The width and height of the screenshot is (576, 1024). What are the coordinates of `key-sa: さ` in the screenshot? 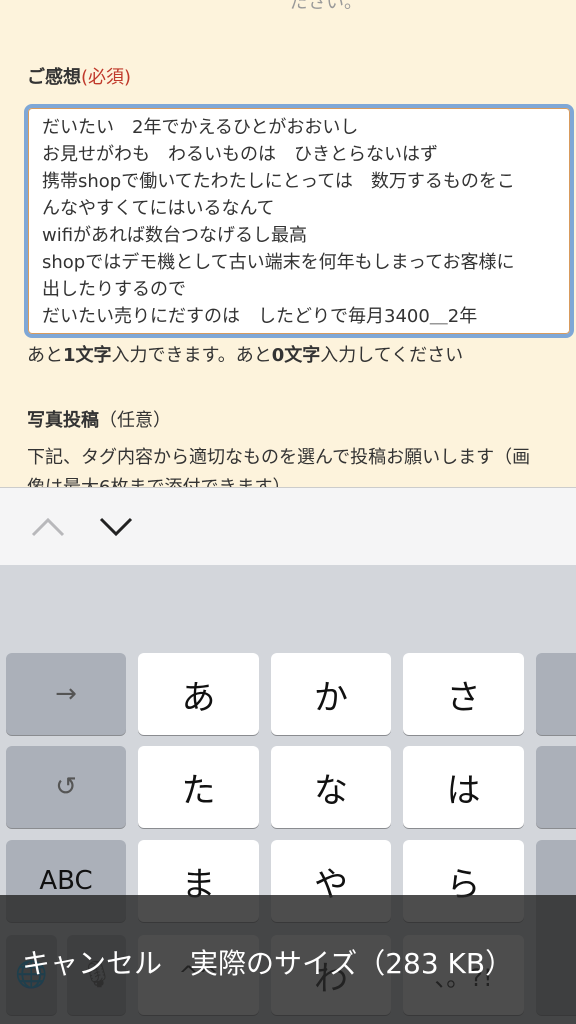 It's located at (463, 694).